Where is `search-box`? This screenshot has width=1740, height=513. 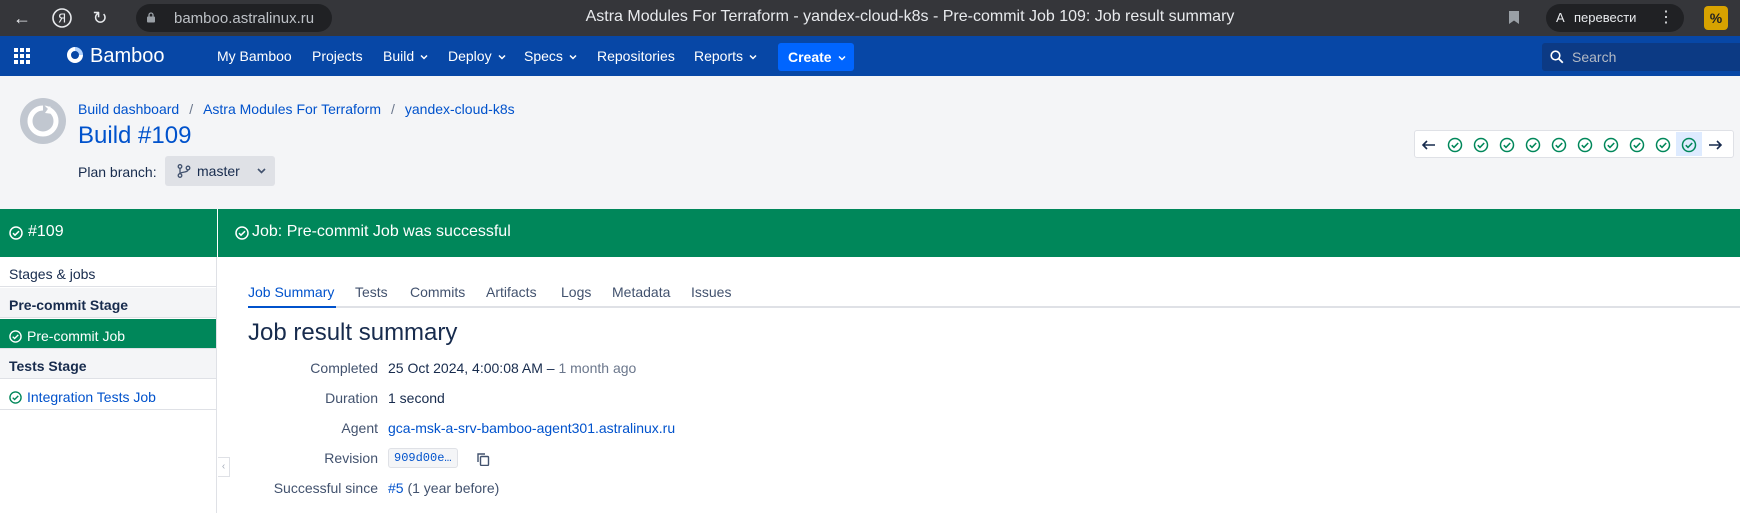
search-box is located at coordinates (1641, 57).